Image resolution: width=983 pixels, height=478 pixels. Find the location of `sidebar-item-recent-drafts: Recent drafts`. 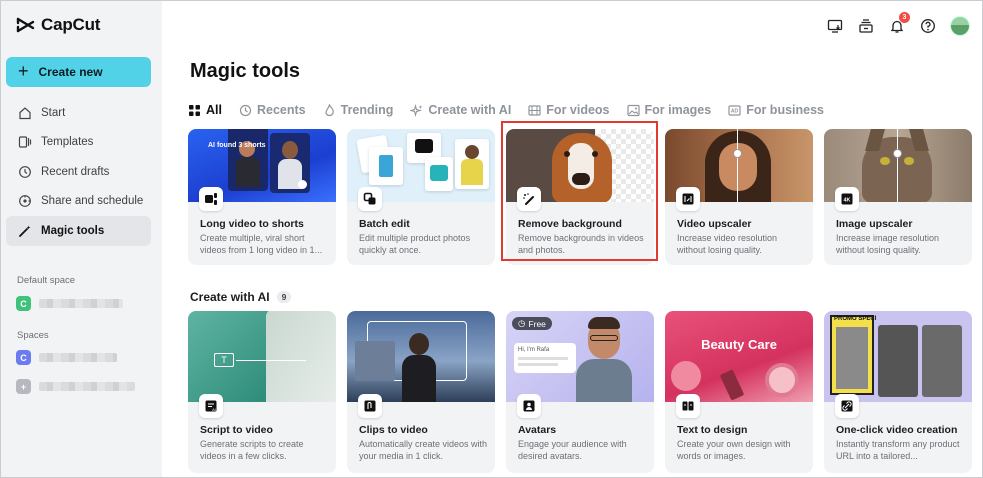

sidebar-item-recent-drafts: Recent drafts is located at coordinates (78, 172).